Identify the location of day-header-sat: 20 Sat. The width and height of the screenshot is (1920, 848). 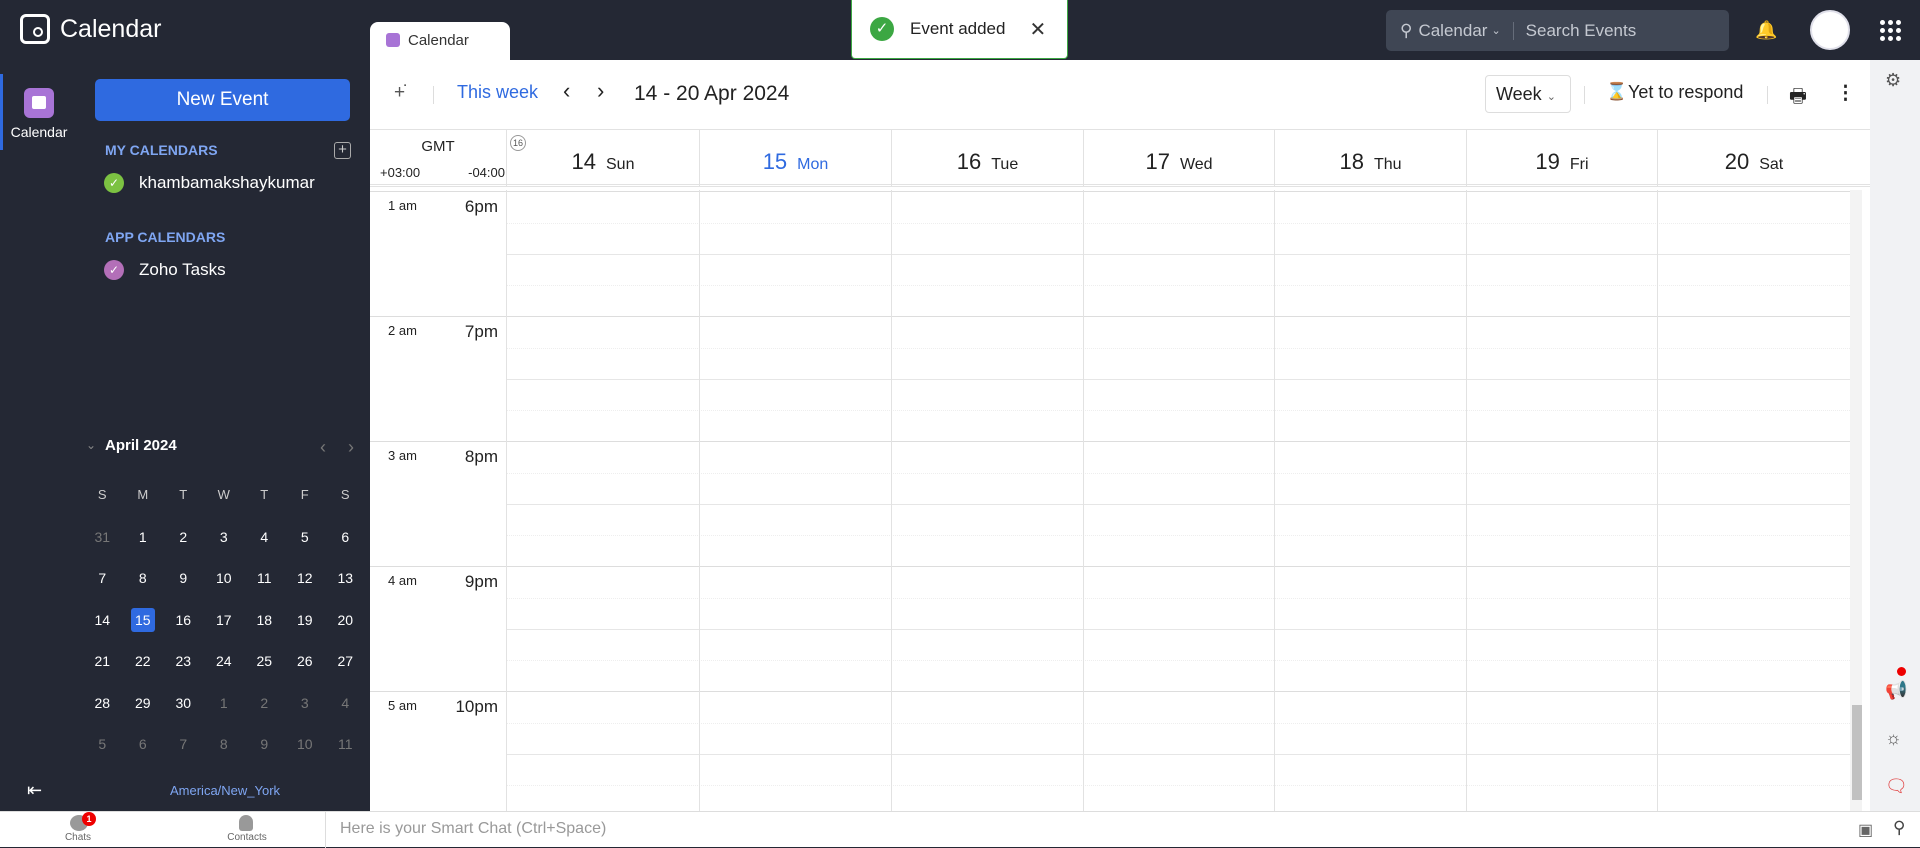
(1753, 158).